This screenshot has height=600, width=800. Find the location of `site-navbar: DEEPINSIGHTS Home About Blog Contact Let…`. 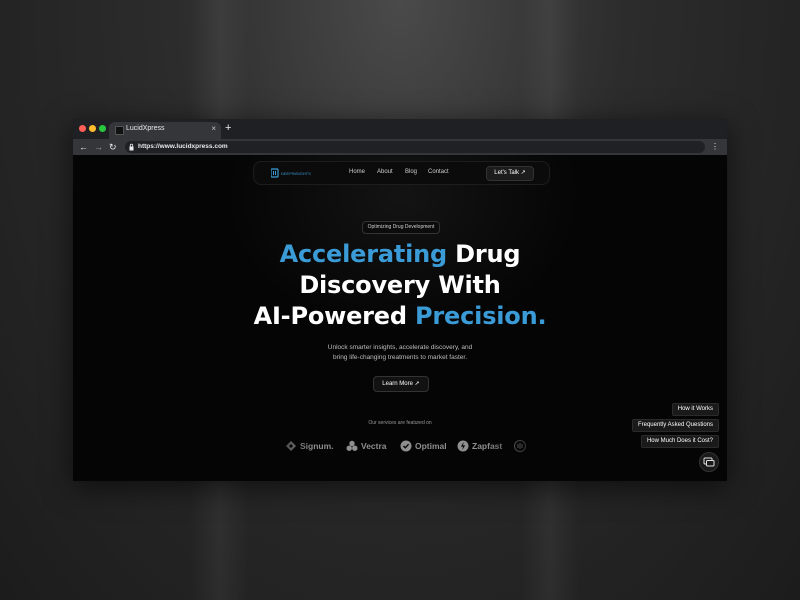

site-navbar: DEEPINSIGHTS Home About Blog Contact Let… is located at coordinates (401, 173).